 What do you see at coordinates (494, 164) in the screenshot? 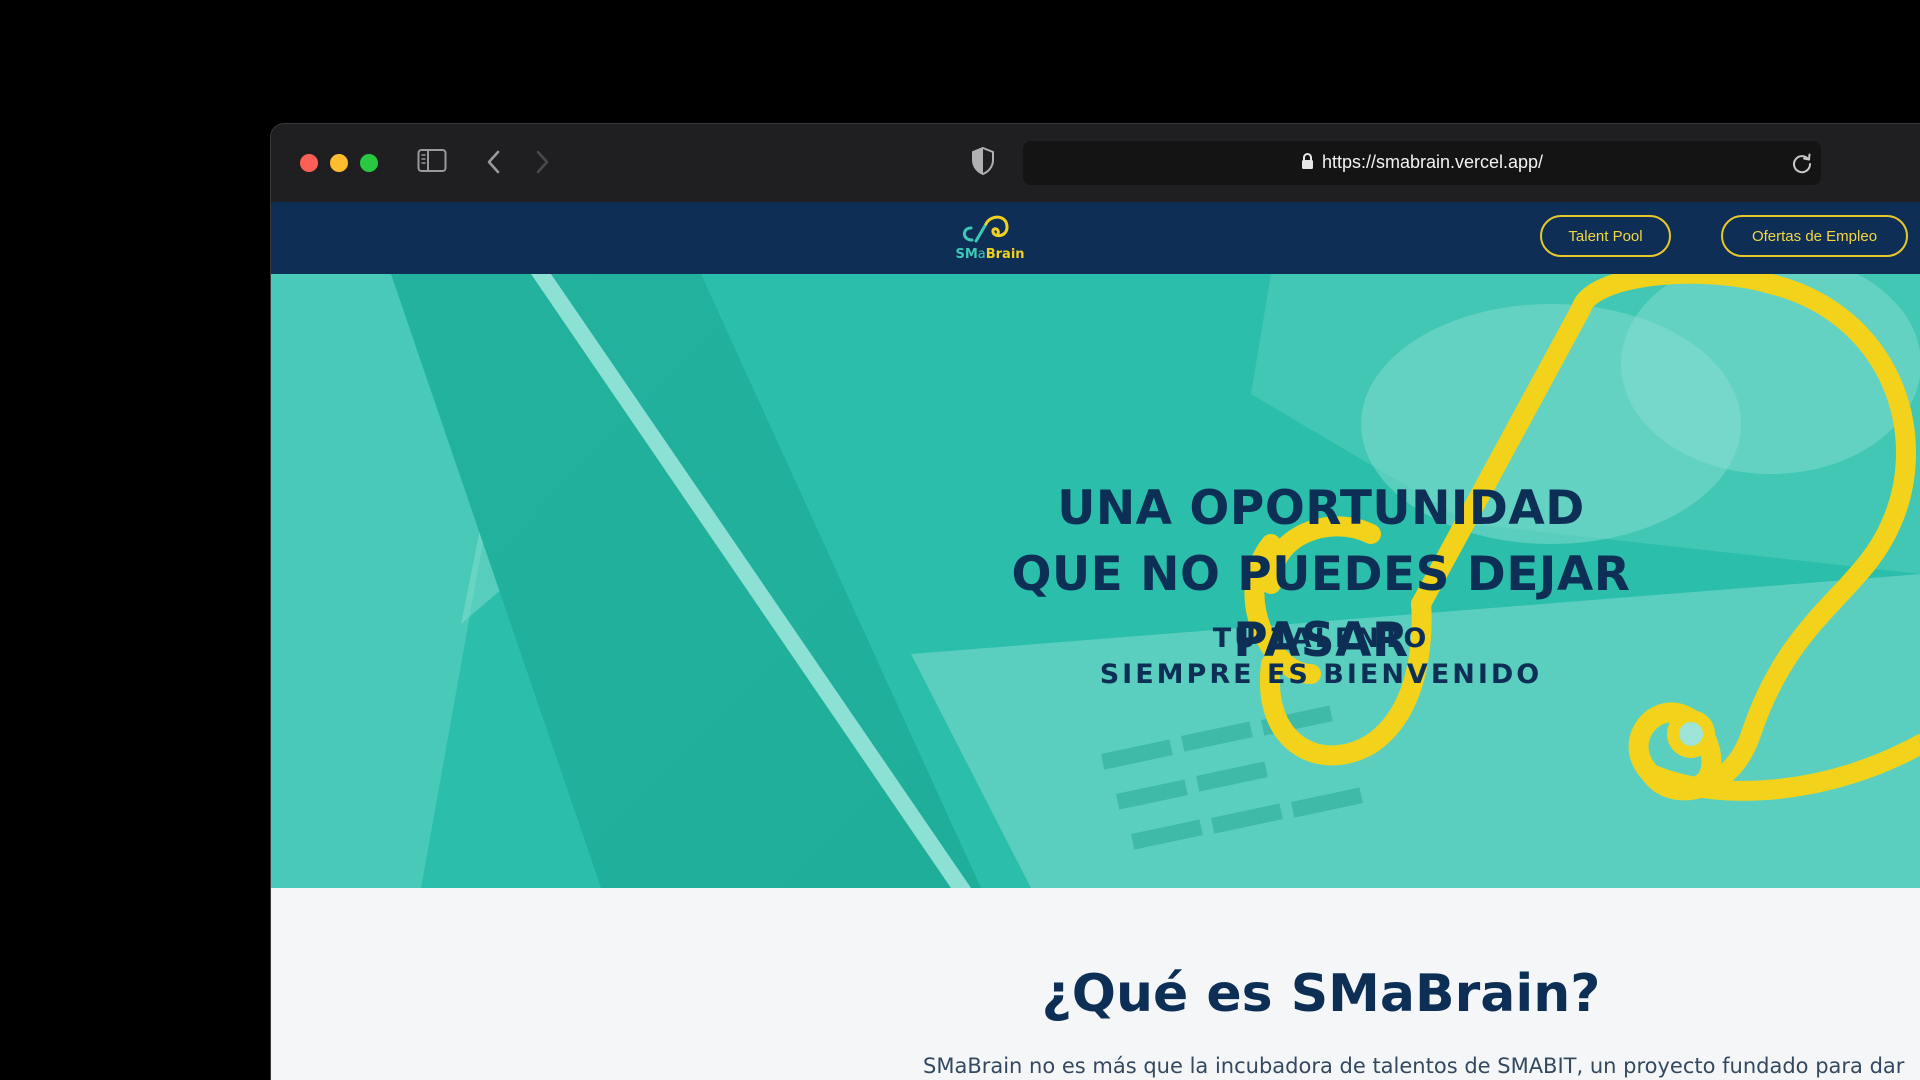
I see `back-arrow-icon` at bounding box center [494, 164].